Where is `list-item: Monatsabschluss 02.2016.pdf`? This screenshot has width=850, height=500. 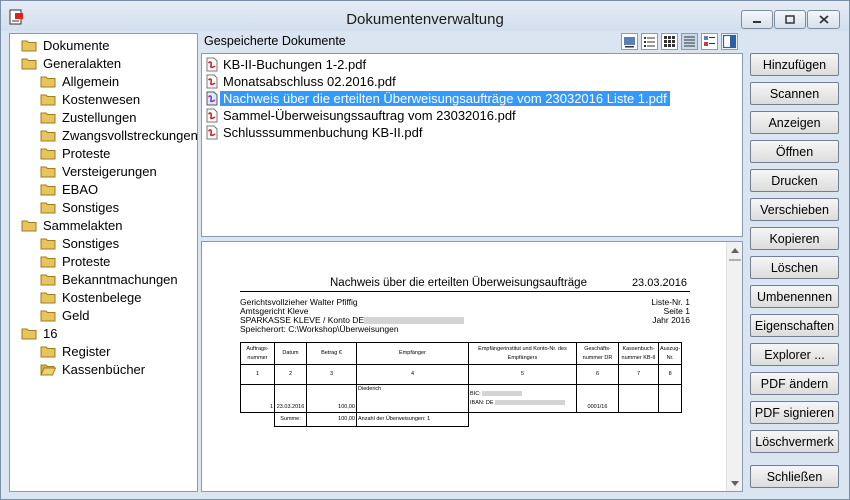 list-item: Monatsabschluss 02.2016.pdf is located at coordinates (302, 81).